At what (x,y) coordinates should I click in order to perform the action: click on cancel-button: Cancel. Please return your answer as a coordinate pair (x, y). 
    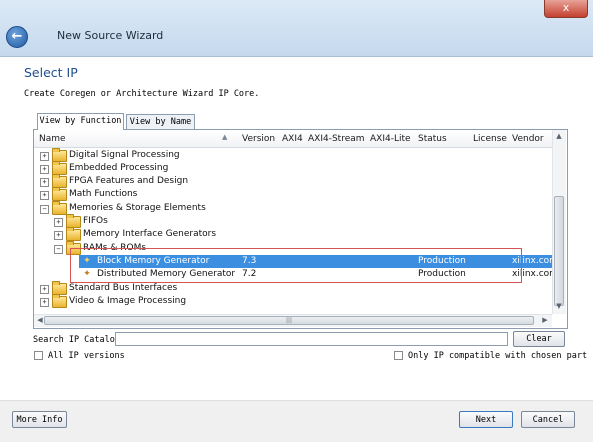
    Looking at the image, I should click on (548, 419).